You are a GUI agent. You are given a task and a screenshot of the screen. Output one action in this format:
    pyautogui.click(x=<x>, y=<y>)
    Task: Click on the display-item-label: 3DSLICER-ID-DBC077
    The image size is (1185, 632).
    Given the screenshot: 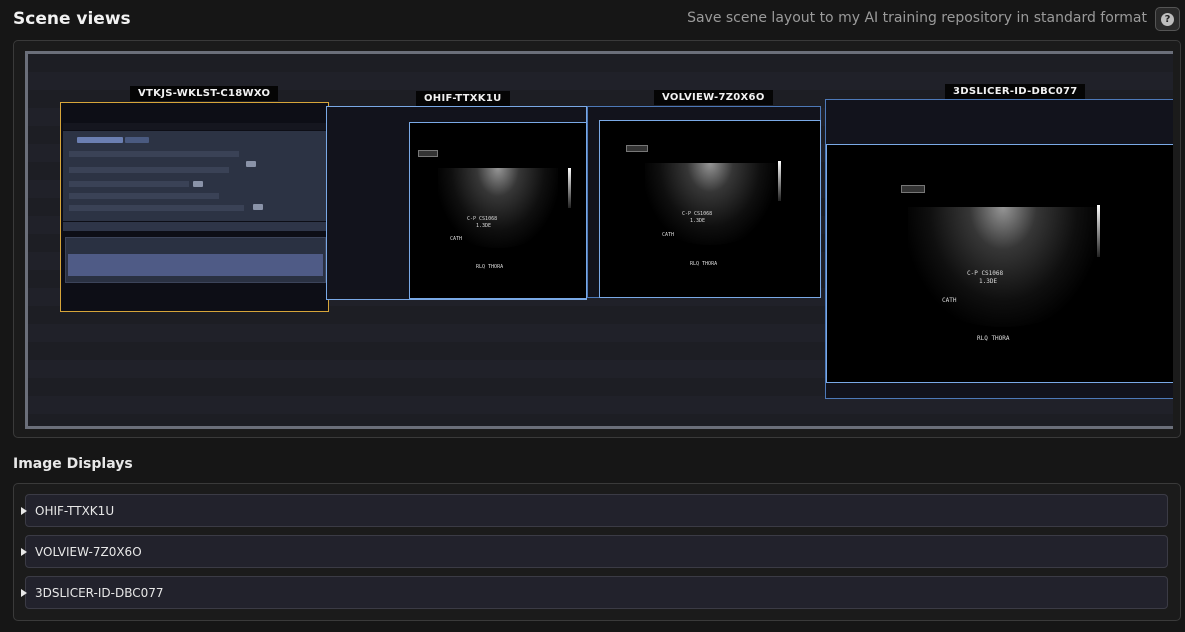 What is the action you would take?
    pyautogui.click(x=99, y=592)
    